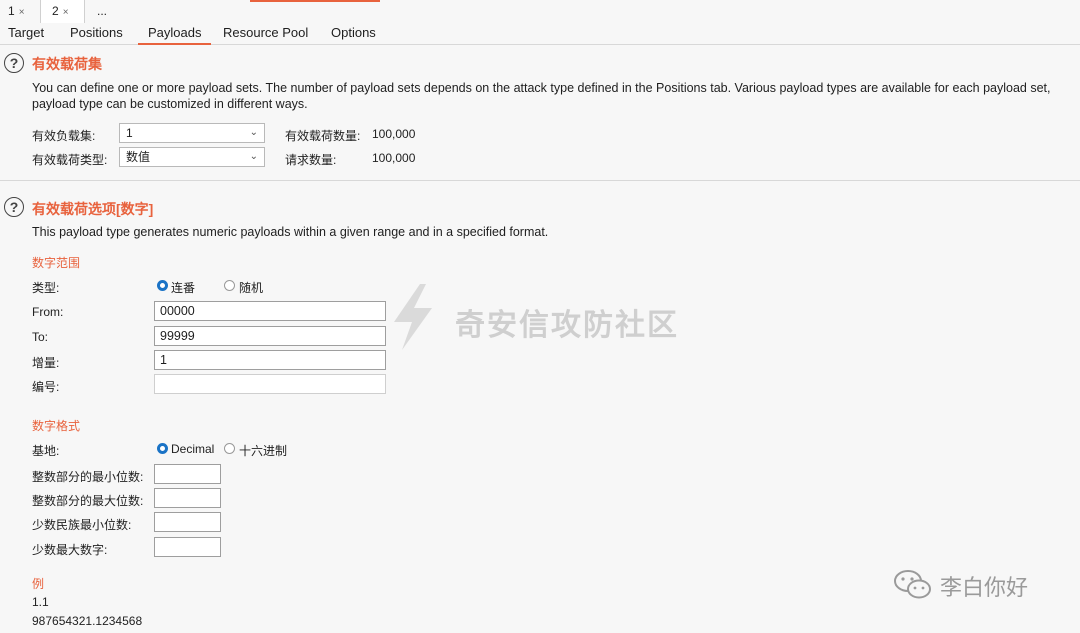  What do you see at coordinates (87, 621) in the screenshot?
I see `example-value-2: 987654321.1234568` at bounding box center [87, 621].